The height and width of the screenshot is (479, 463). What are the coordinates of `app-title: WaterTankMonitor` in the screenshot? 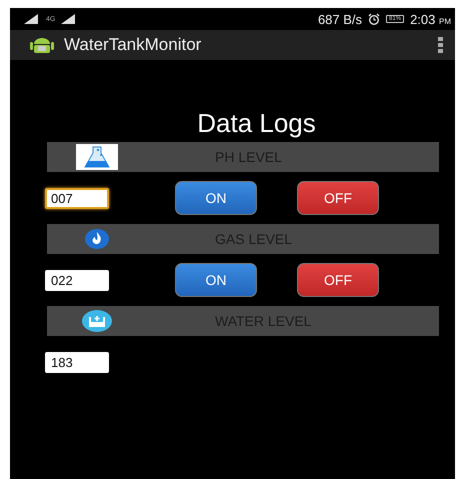 It's located at (133, 45).